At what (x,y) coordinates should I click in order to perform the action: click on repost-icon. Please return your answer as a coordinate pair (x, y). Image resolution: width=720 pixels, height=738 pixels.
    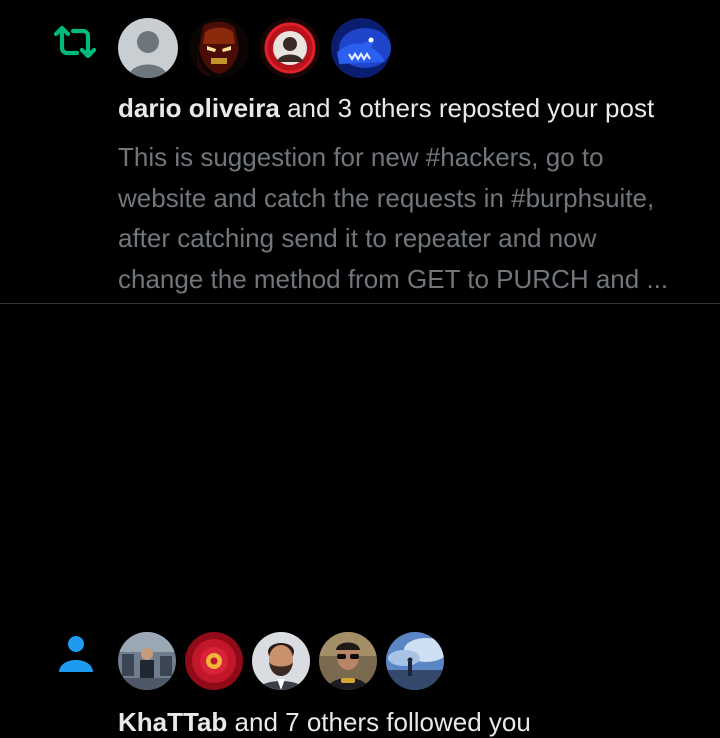
    Looking at the image, I should click on (75, 42).